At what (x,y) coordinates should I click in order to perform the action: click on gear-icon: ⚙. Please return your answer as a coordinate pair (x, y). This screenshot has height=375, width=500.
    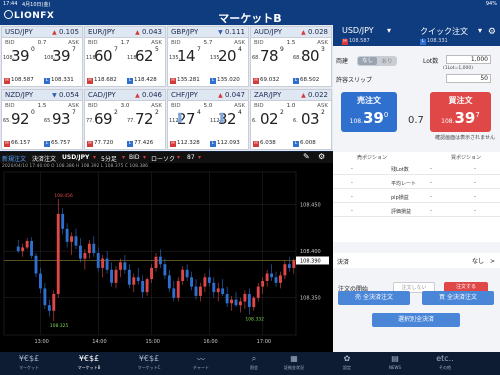
    Looking at the image, I should click on (492, 32).